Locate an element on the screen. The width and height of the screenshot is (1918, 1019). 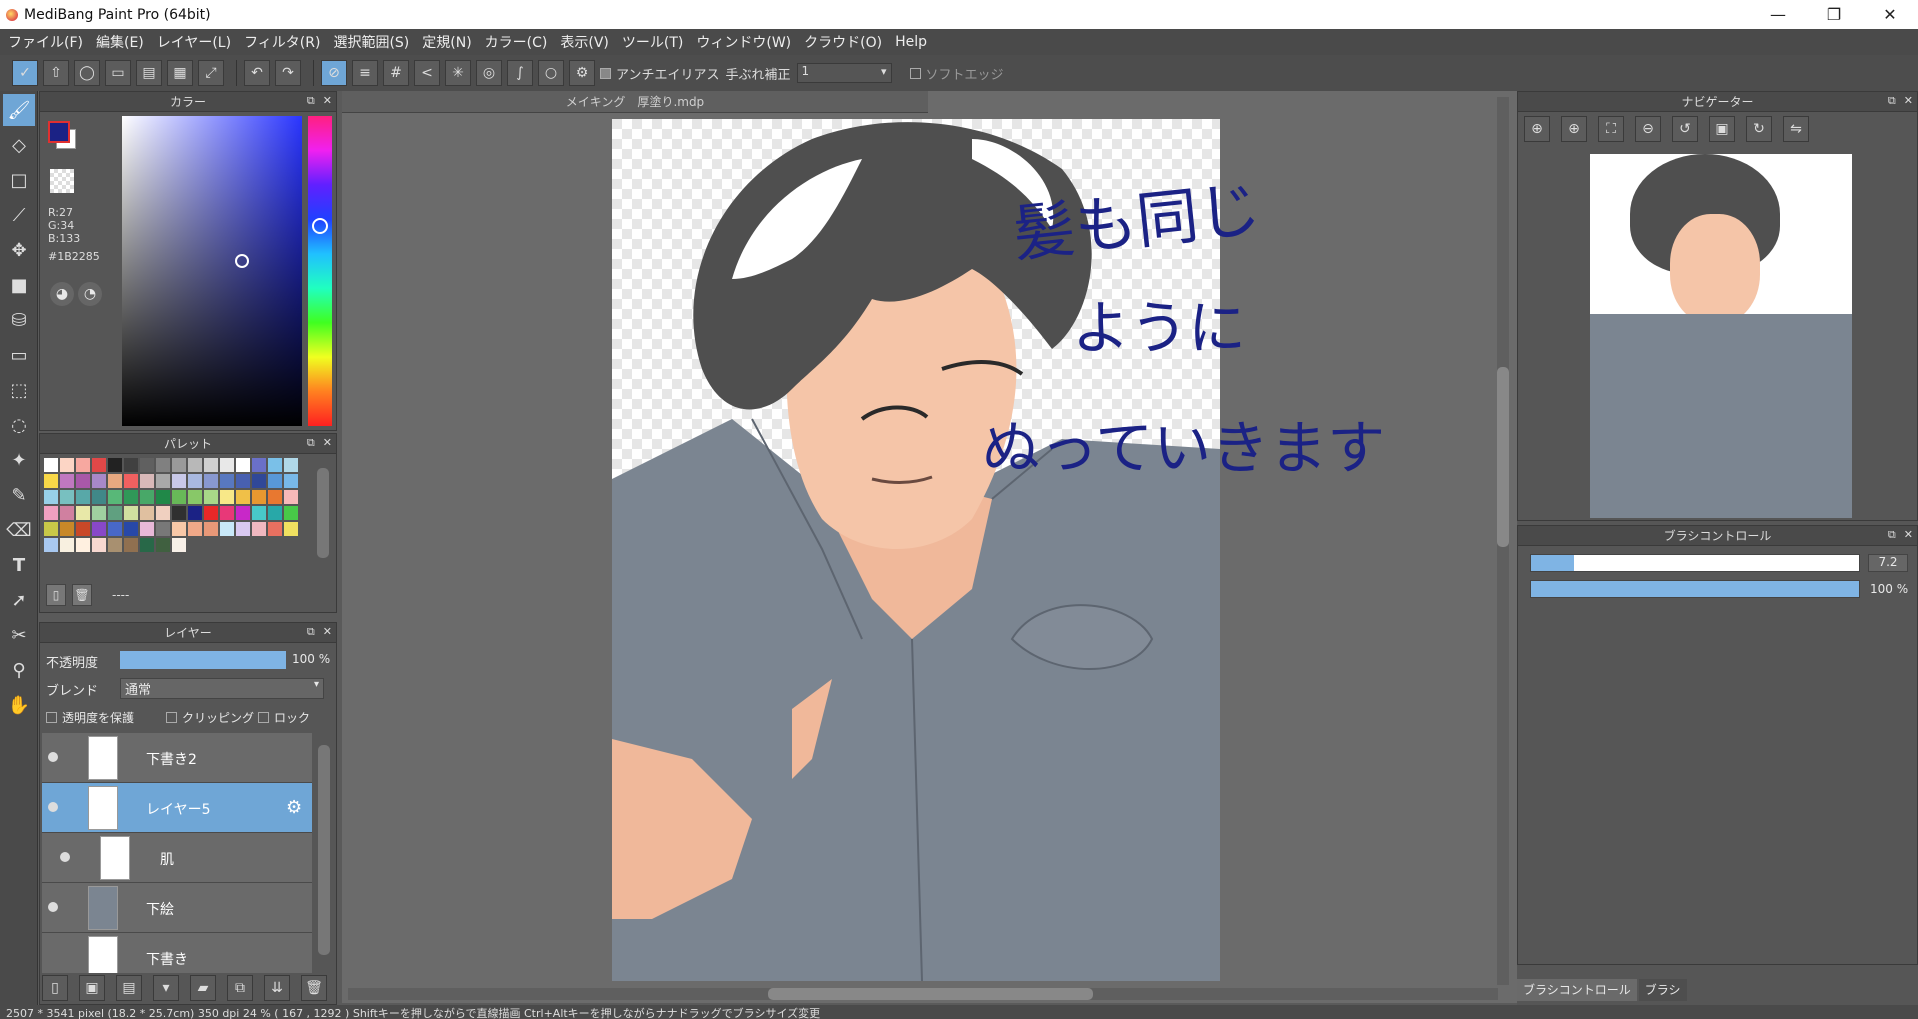
menu-tool: ツール(T) is located at coordinates (652, 42).